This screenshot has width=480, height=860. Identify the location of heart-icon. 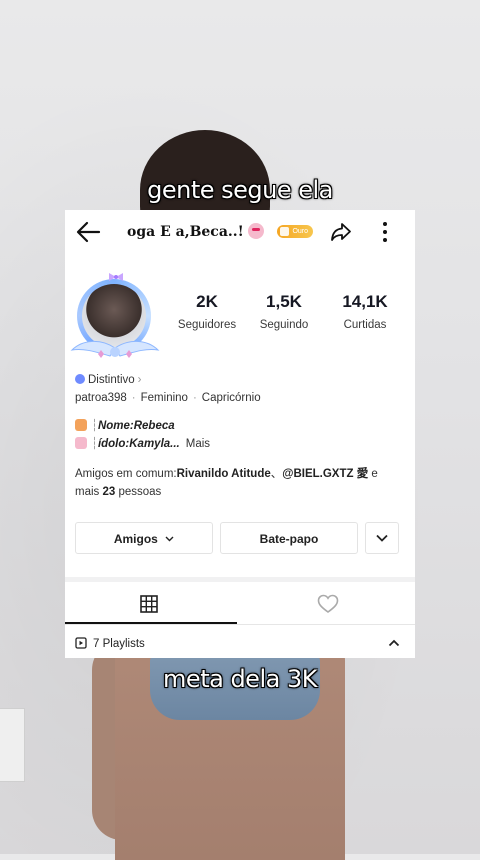
(328, 603).